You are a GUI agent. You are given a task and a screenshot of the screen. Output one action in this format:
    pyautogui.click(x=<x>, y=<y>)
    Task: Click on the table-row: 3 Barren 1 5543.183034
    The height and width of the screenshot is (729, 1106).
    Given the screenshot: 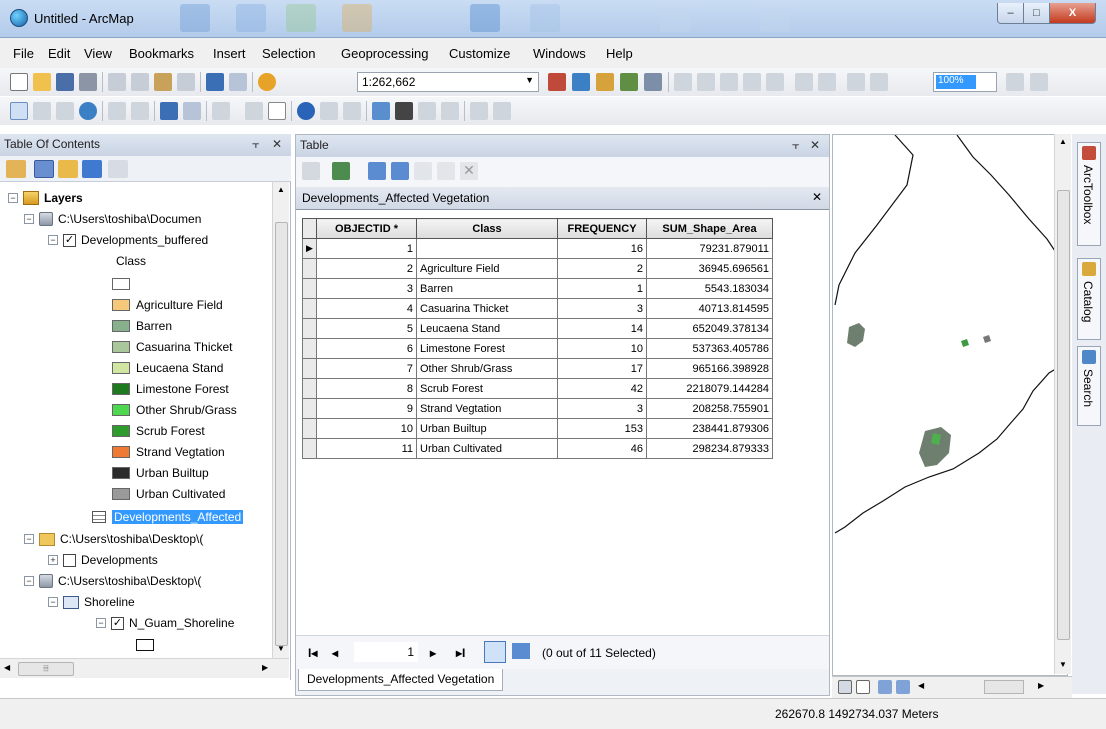 What is the action you would take?
    pyautogui.click(x=537, y=288)
    